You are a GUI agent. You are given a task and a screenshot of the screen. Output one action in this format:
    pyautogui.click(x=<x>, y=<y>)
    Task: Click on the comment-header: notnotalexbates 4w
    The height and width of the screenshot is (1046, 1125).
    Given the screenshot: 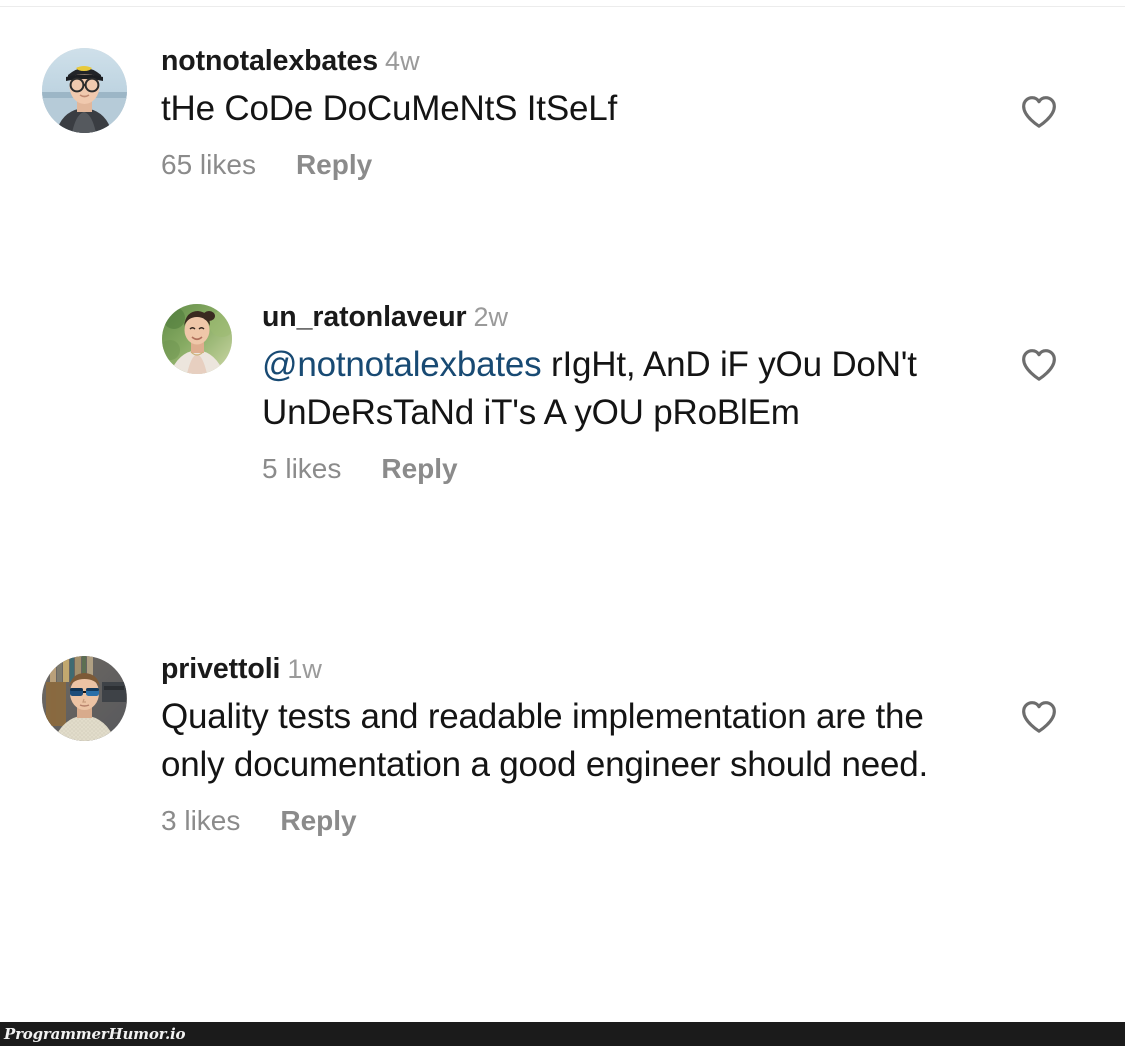 What is the action you would take?
    pyautogui.click(x=568, y=61)
    